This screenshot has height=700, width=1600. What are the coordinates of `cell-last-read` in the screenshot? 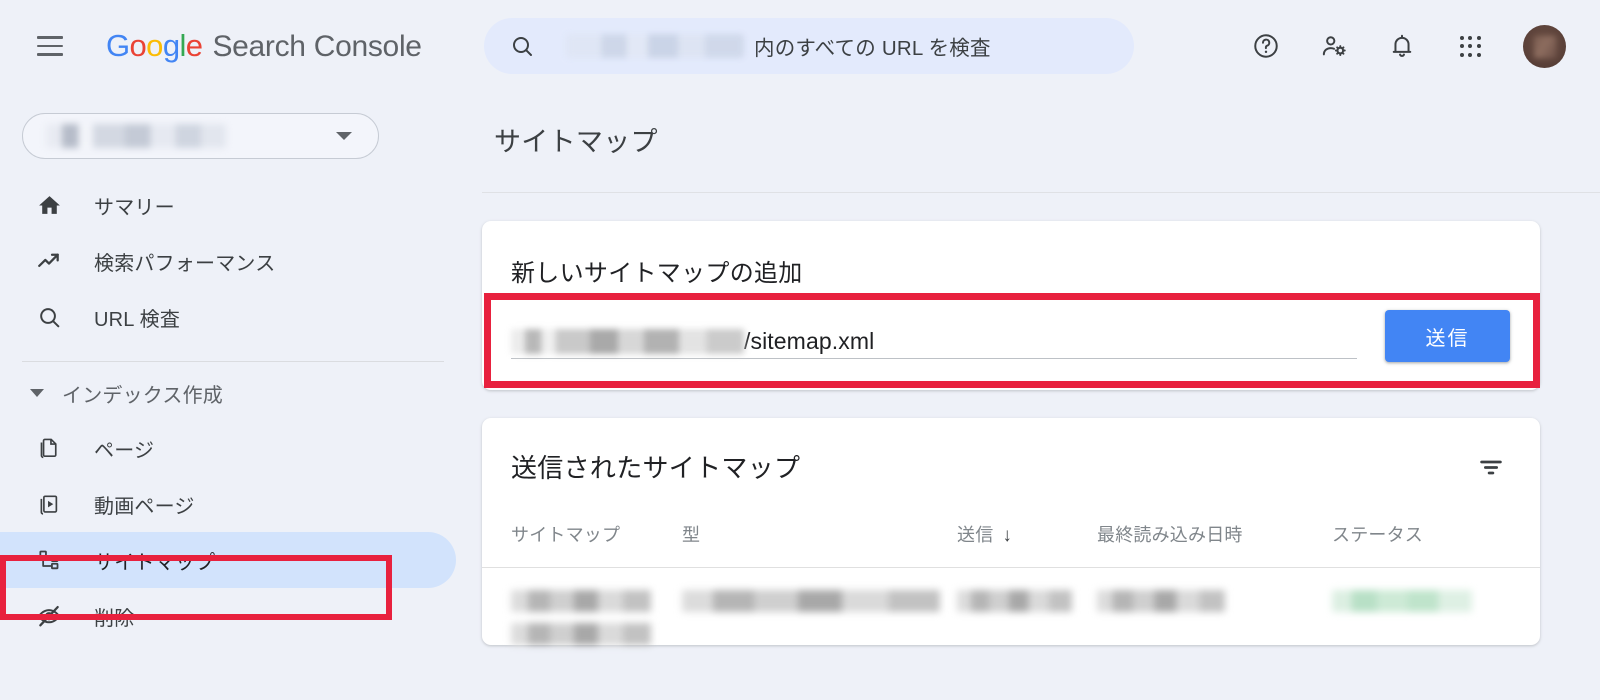 It's located at (1214, 607).